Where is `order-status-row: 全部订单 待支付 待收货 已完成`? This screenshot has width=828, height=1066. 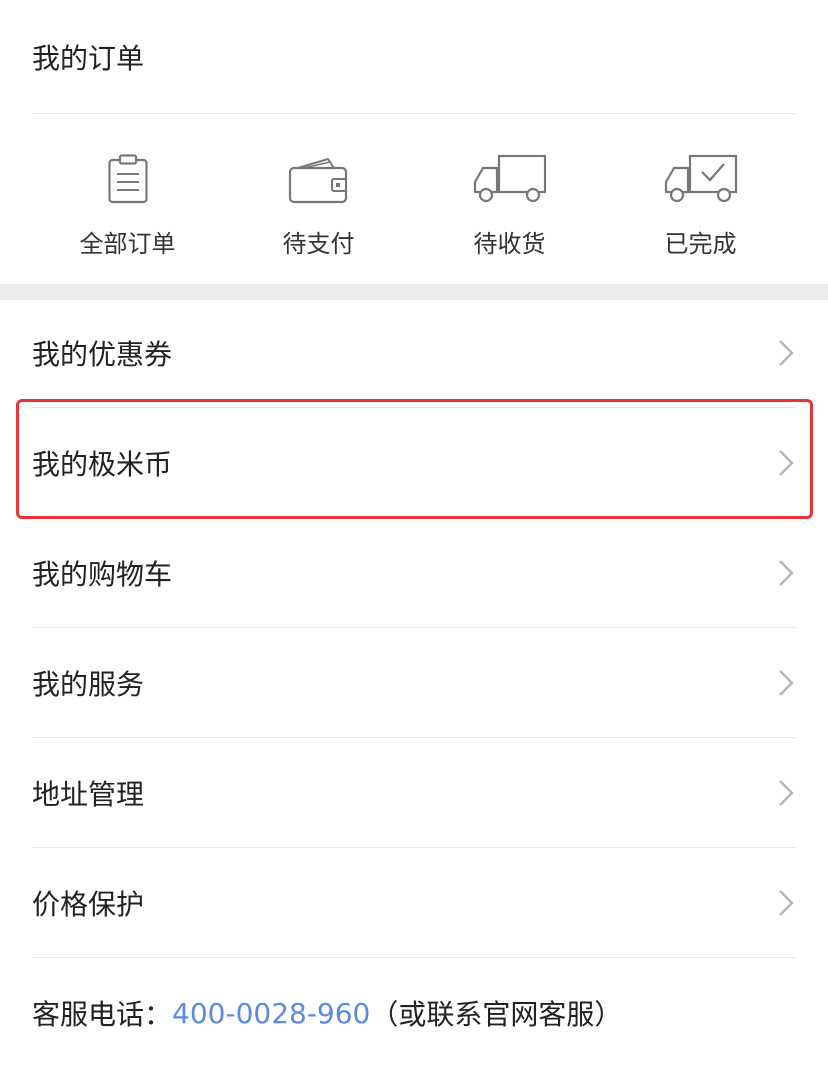
order-status-row: 全部订单 待支付 待收货 已完成 is located at coordinates (414, 199).